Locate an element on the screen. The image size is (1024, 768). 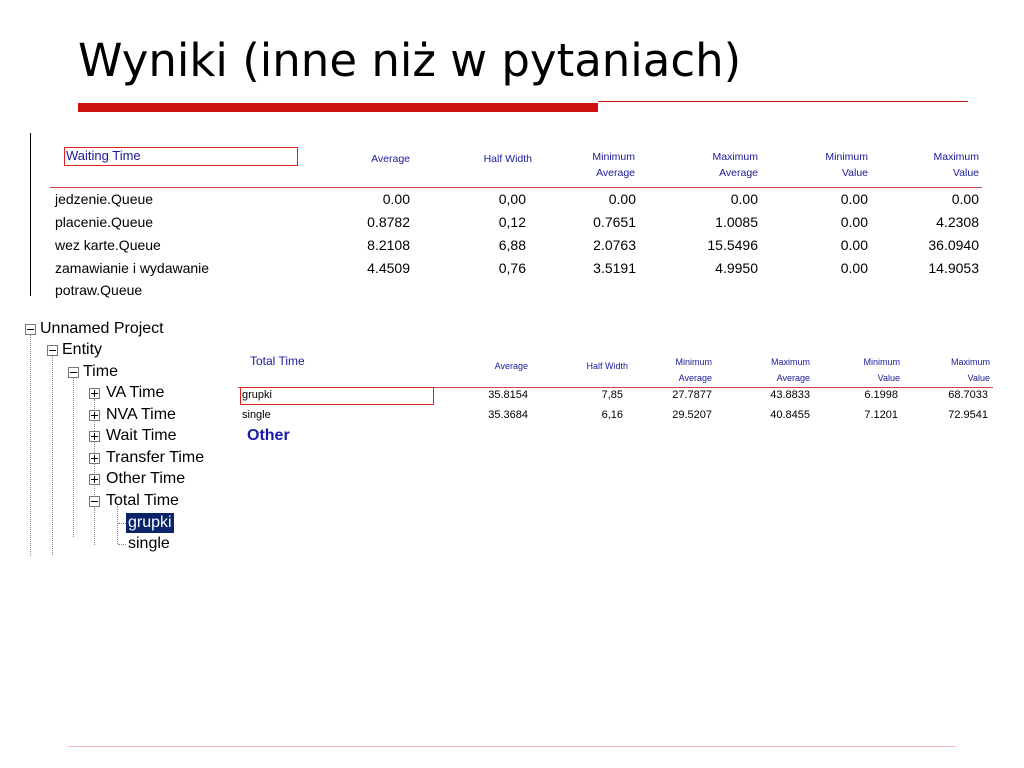
tree-node-label: single is located at coordinates (149, 543).